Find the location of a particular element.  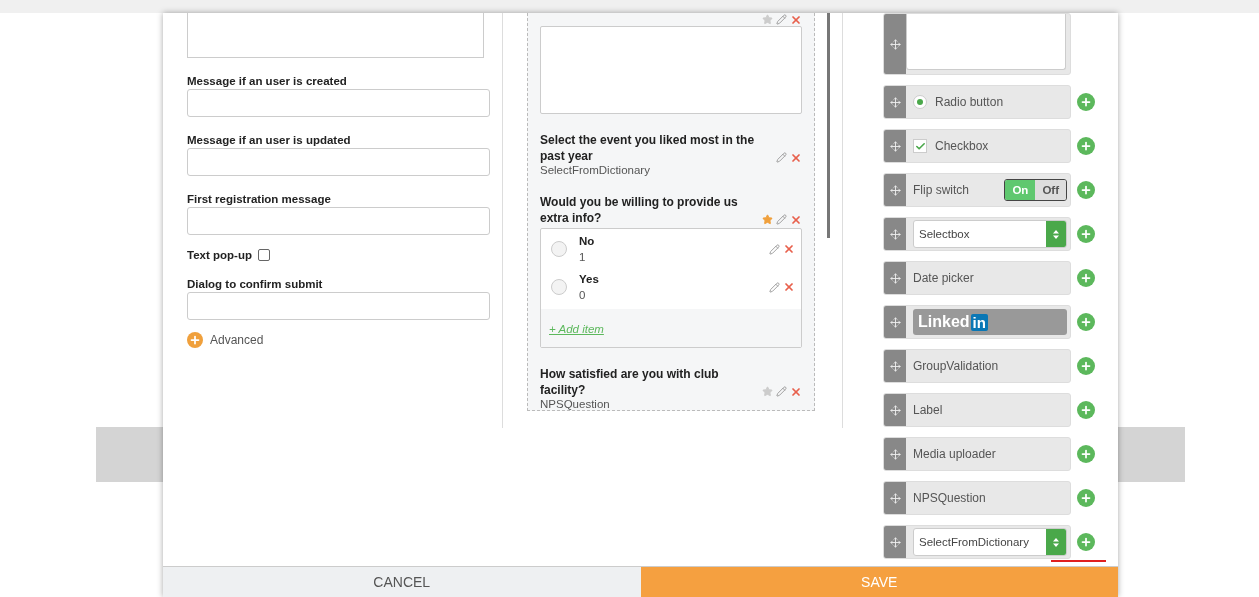

palette-item is located at coordinates (977, 44).